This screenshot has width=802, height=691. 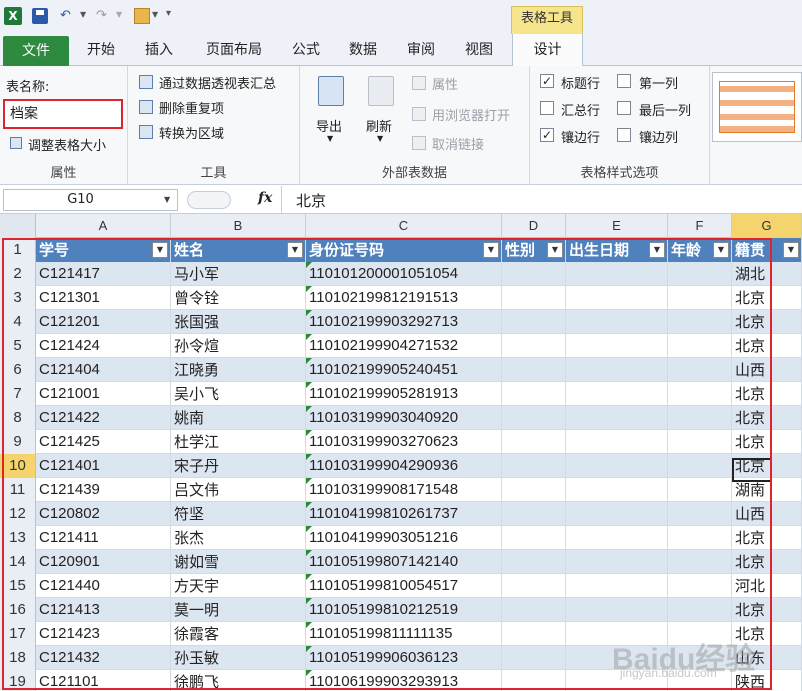 I want to click on table-cell: 江晓勇, so click(x=238, y=370).